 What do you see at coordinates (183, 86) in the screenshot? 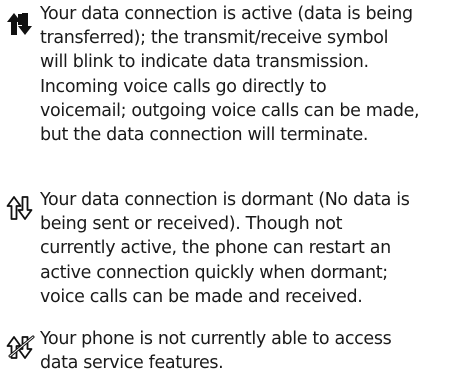
I see `description-line: Incoming voice calls go directly to` at bounding box center [183, 86].